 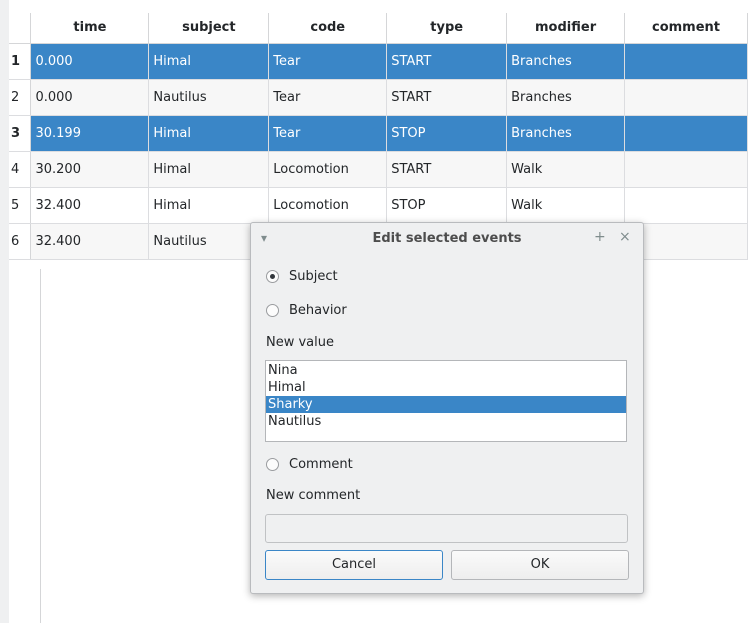 What do you see at coordinates (20, 28) in the screenshot?
I see `table-corner` at bounding box center [20, 28].